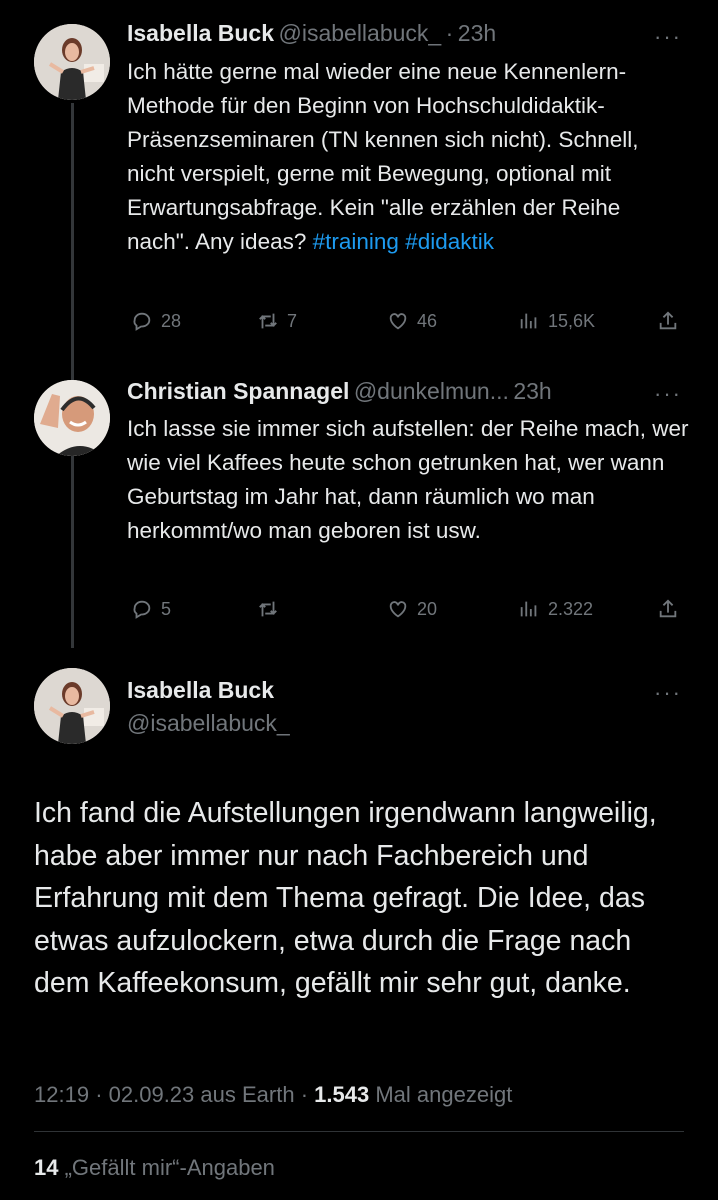 Image resolution: width=718 pixels, height=1200 pixels. What do you see at coordinates (555, 609) in the screenshot?
I see `views-button: 2.322` at bounding box center [555, 609].